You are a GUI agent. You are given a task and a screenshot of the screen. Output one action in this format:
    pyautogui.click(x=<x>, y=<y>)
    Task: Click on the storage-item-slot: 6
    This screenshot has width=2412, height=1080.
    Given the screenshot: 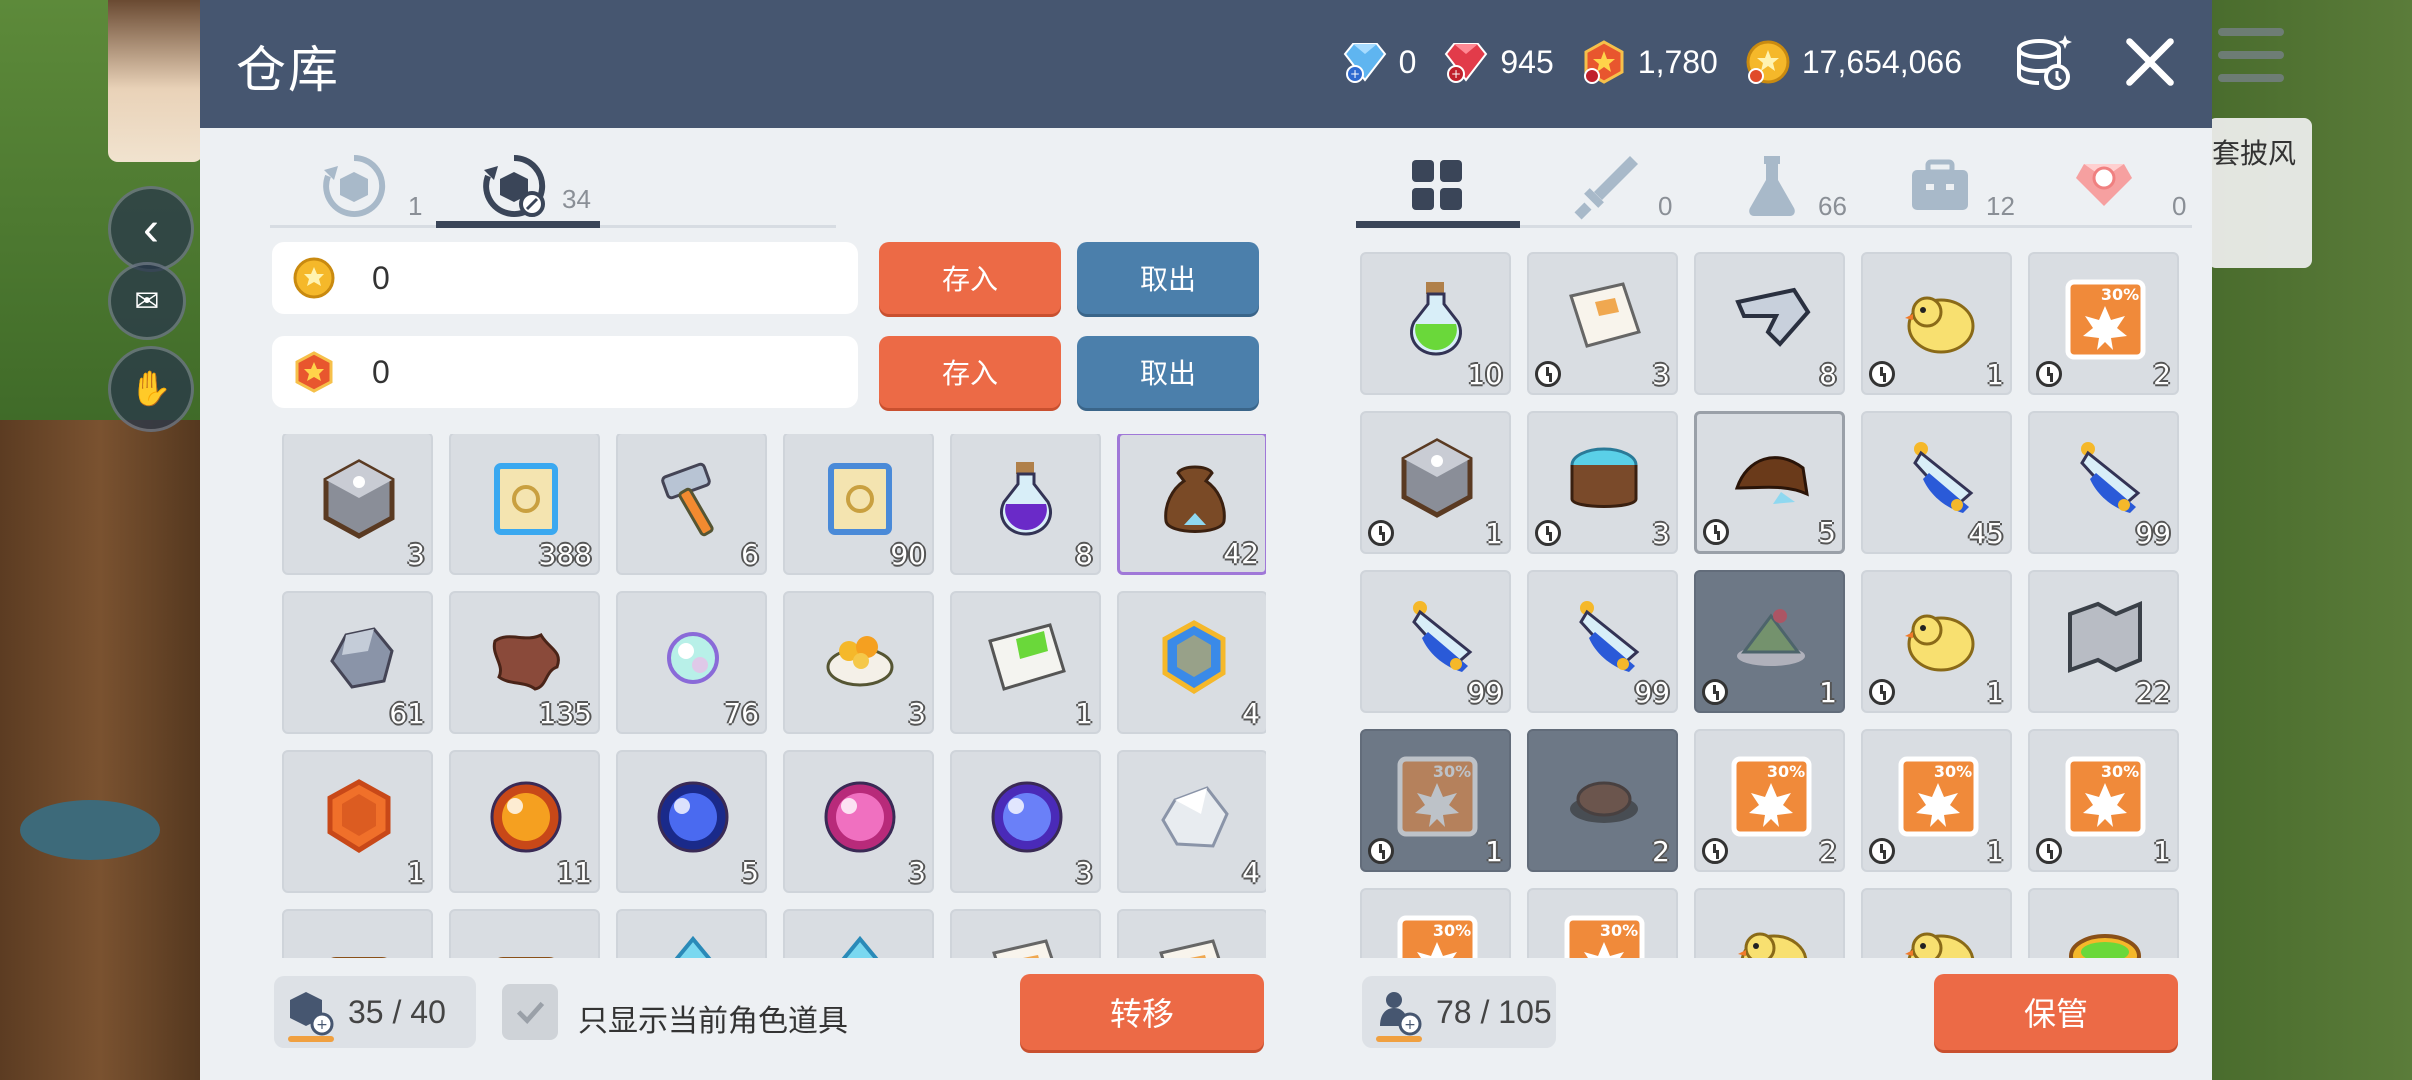 What is the action you would take?
    pyautogui.click(x=691, y=504)
    